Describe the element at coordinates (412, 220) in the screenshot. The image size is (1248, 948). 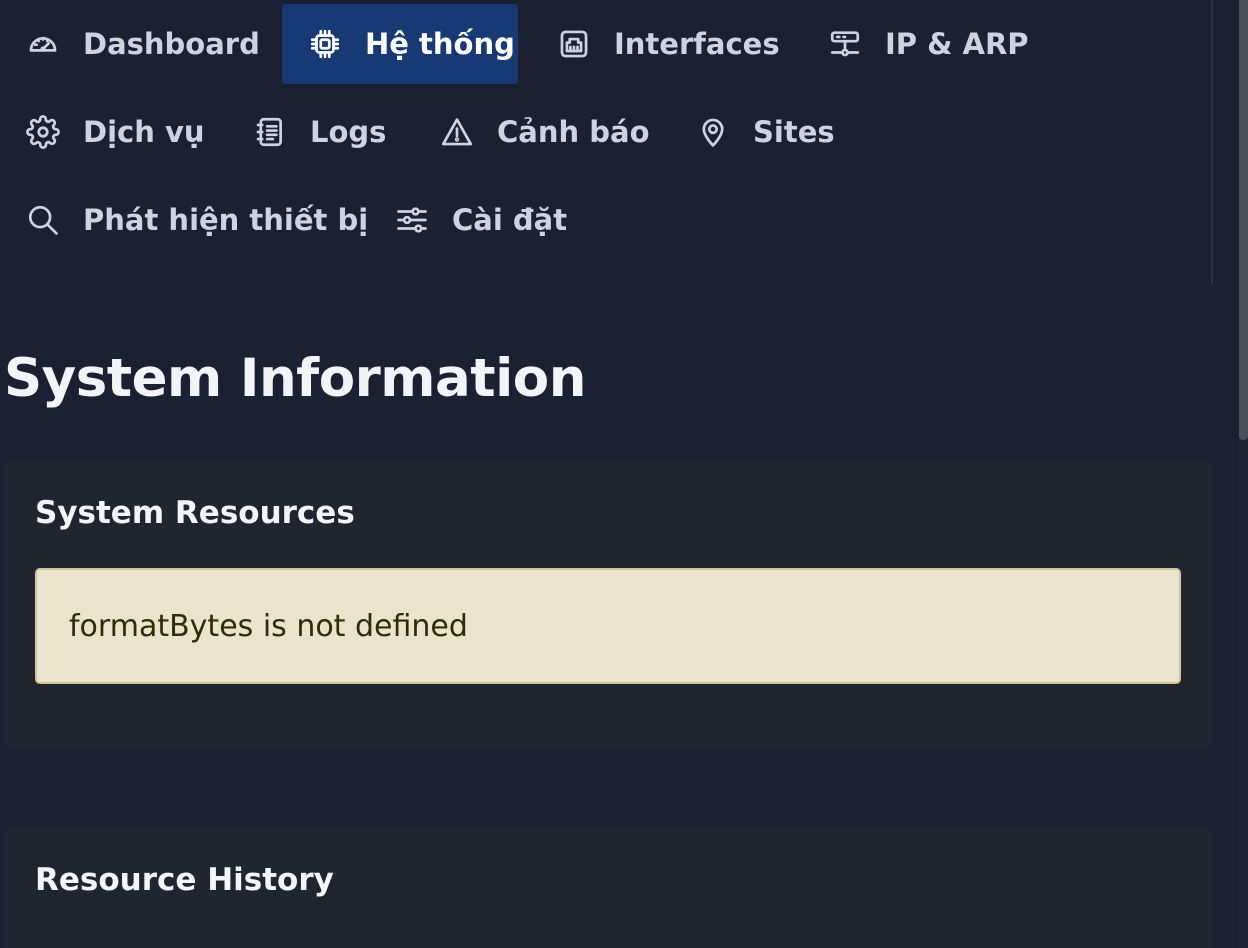
I see `sliders-icon` at that location.